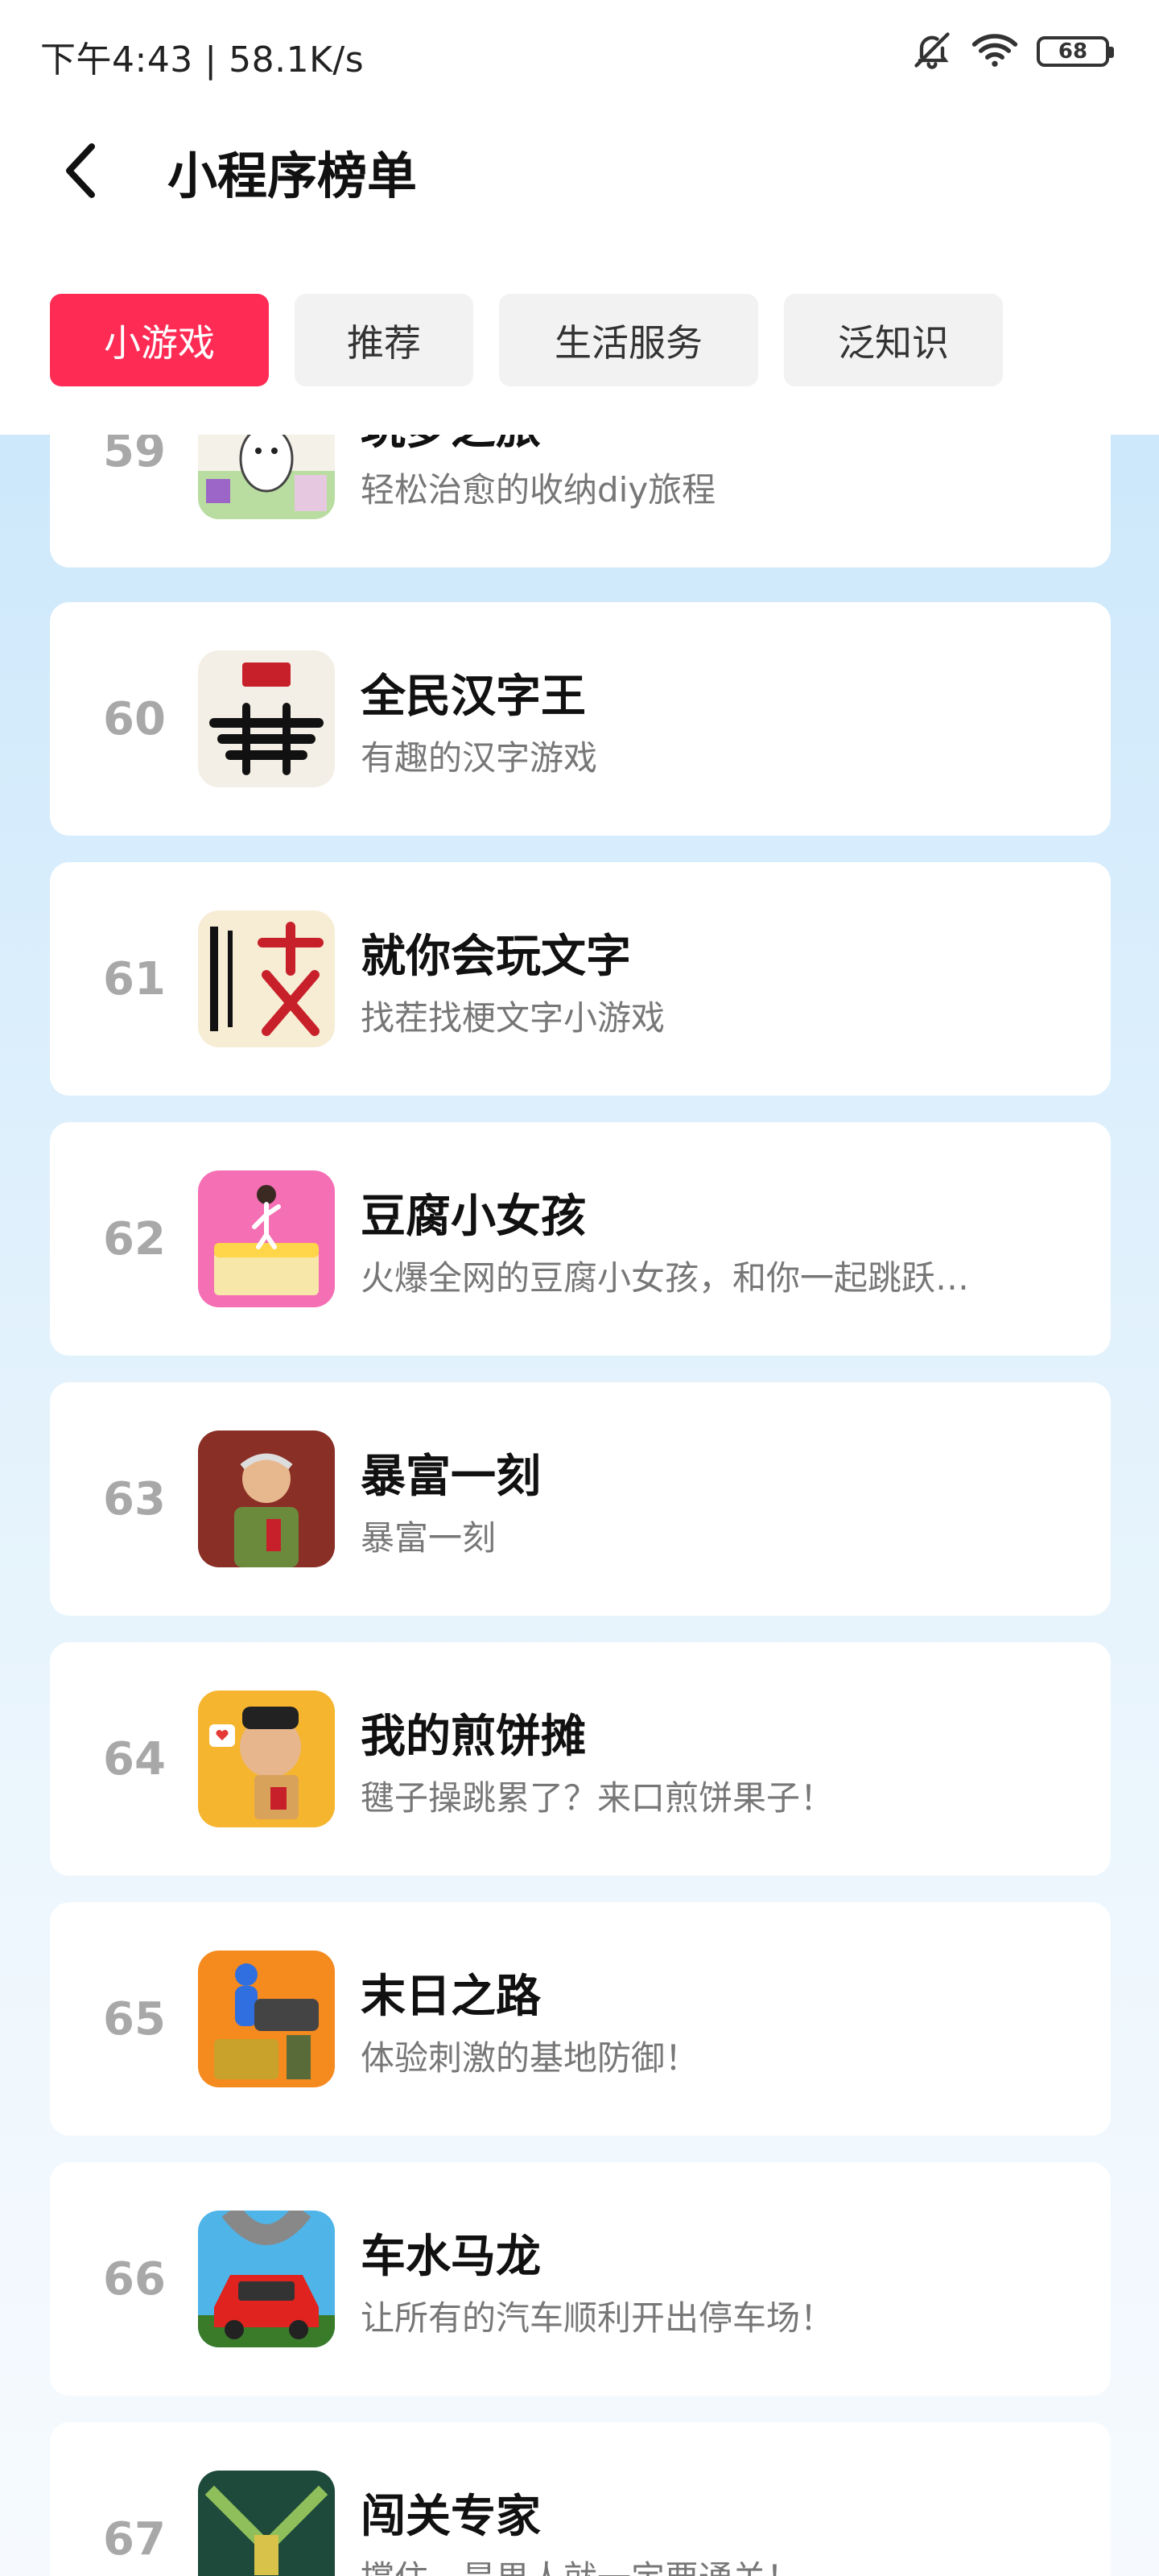 This screenshot has height=2576, width=1159. I want to click on pixel-guns-icon, so click(266, 2523).